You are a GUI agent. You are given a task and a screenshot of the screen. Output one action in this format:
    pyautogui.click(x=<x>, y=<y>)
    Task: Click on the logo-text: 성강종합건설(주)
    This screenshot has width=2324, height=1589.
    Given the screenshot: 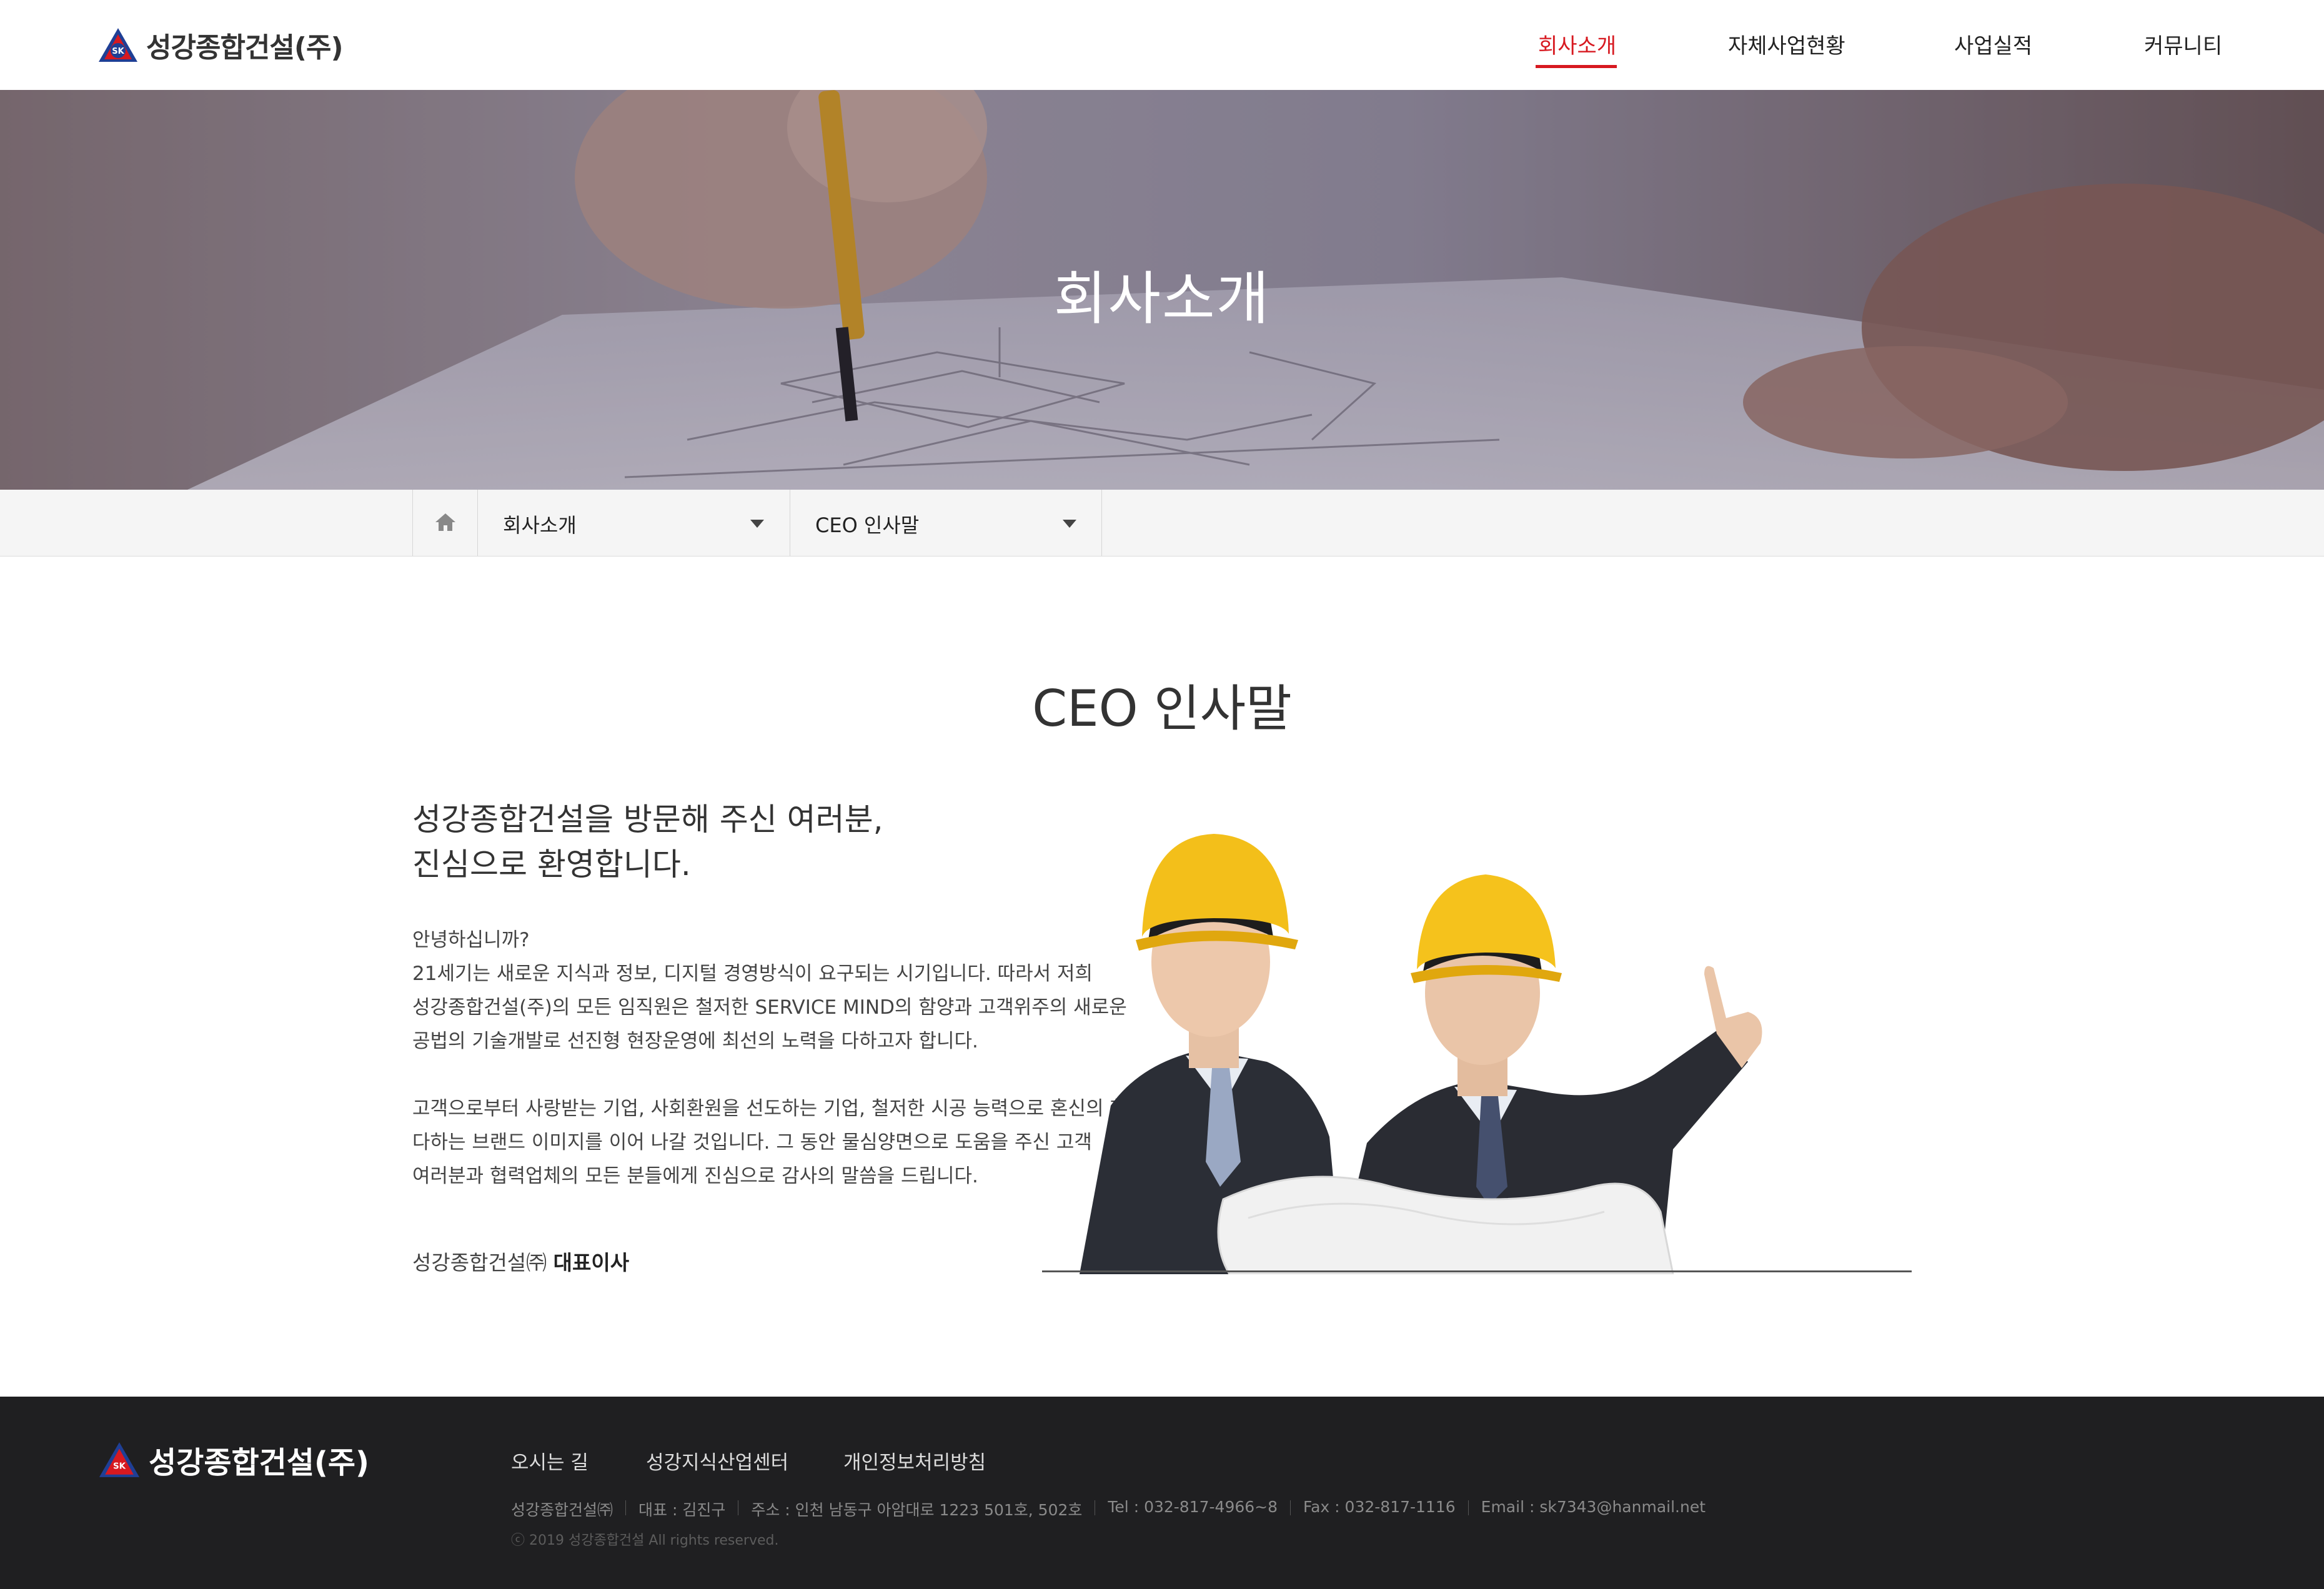 What is the action you would take?
    pyautogui.click(x=245, y=48)
    